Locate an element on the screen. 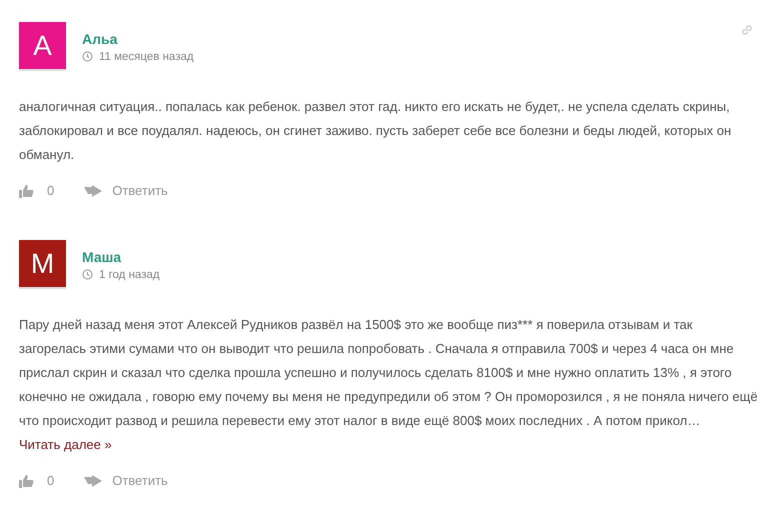  comment-time: 11 месяцев назад is located at coordinates (146, 56).